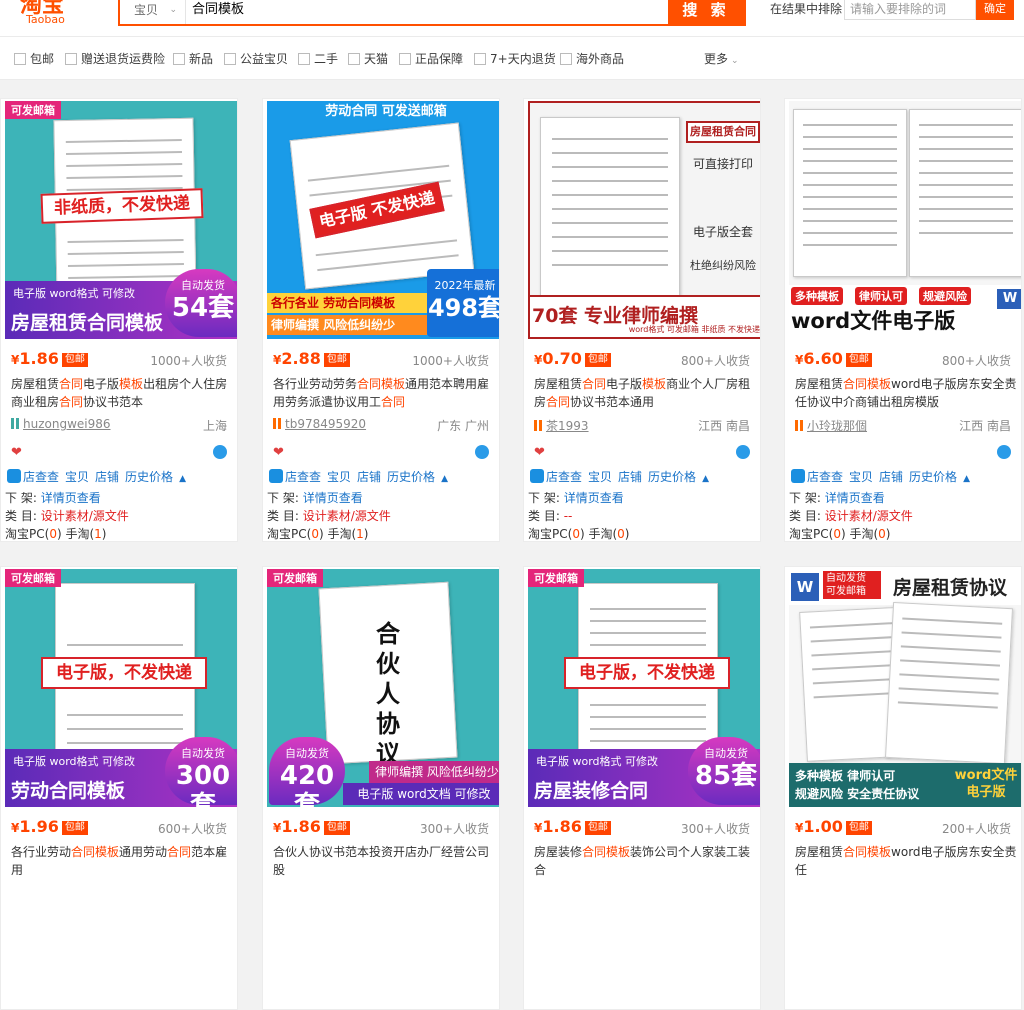 The image size is (1024, 1010). I want to click on image-tag: 律师认可, so click(881, 296).